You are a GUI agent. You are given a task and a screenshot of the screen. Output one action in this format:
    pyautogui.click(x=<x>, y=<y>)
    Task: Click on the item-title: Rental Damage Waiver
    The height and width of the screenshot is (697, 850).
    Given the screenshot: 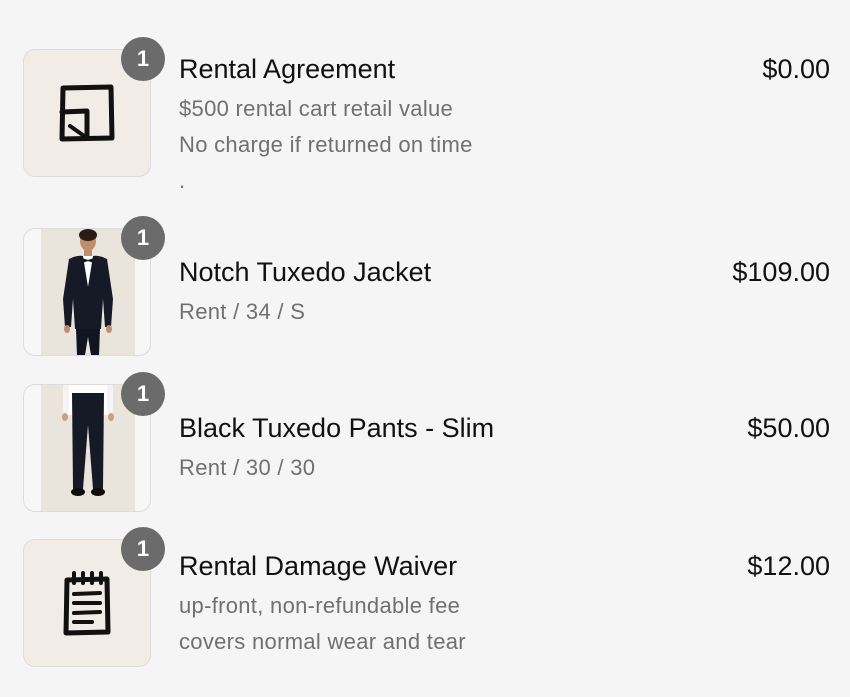 What is the action you would take?
    pyautogui.click(x=318, y=566)
    